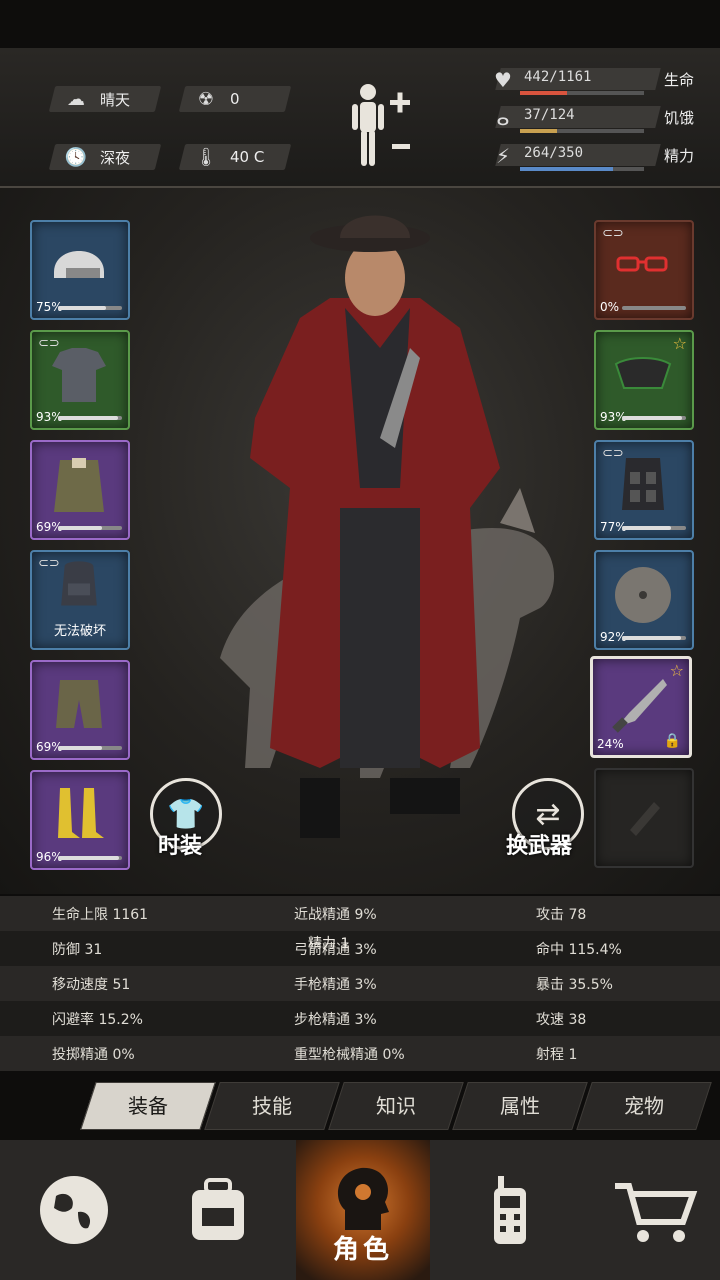 The image size is (720, 1280). What do you see at coordinates (206, 157) in the screenshot?
I see `thermometer-icon: 🌡` at bounding box center [206, 157].